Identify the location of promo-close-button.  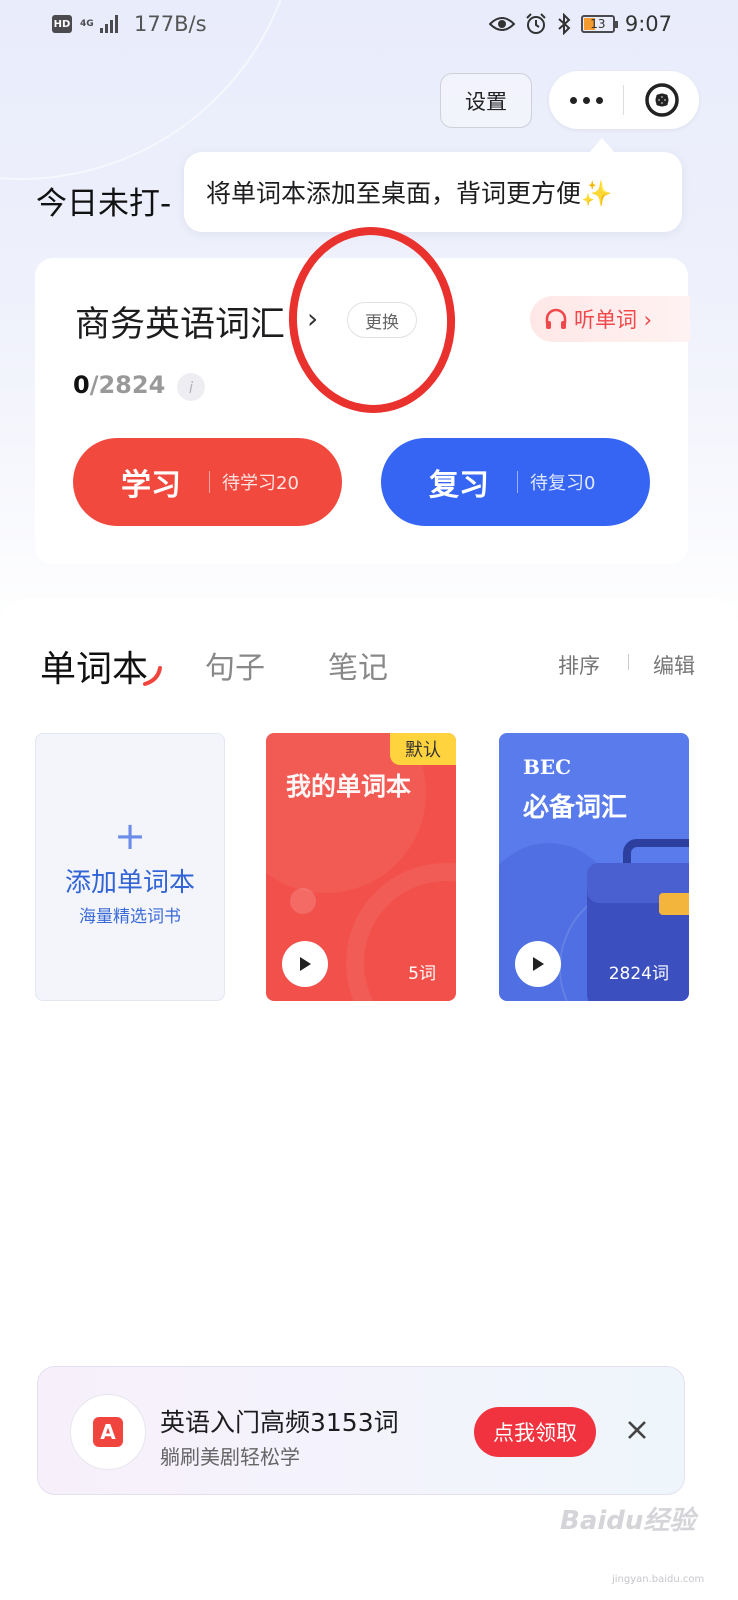
(637, 1430).